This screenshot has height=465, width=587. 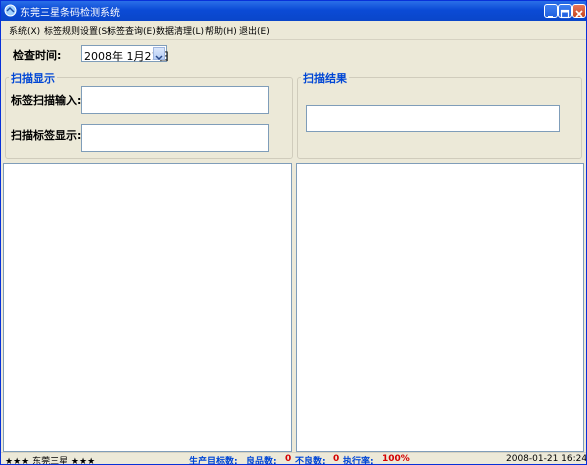 What do you see at coordinates (261, 461) in the screenshot?
I see `status-good-label: 良品数:` at bounding box center [261, 461].